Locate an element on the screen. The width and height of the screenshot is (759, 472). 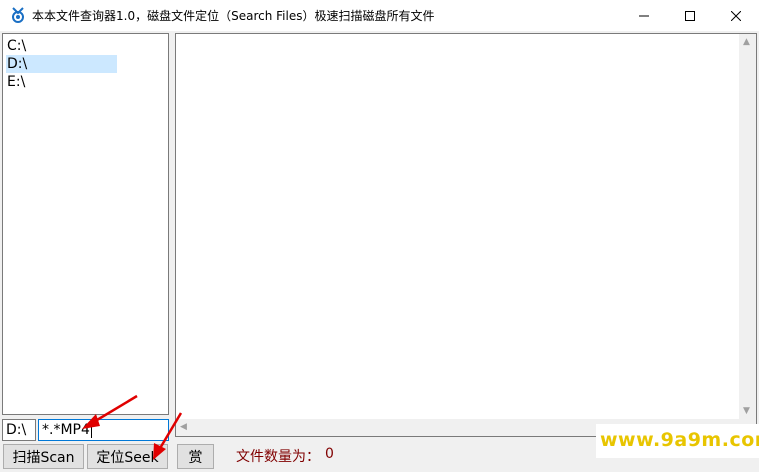
close-button is located at coordinates (736, 15).